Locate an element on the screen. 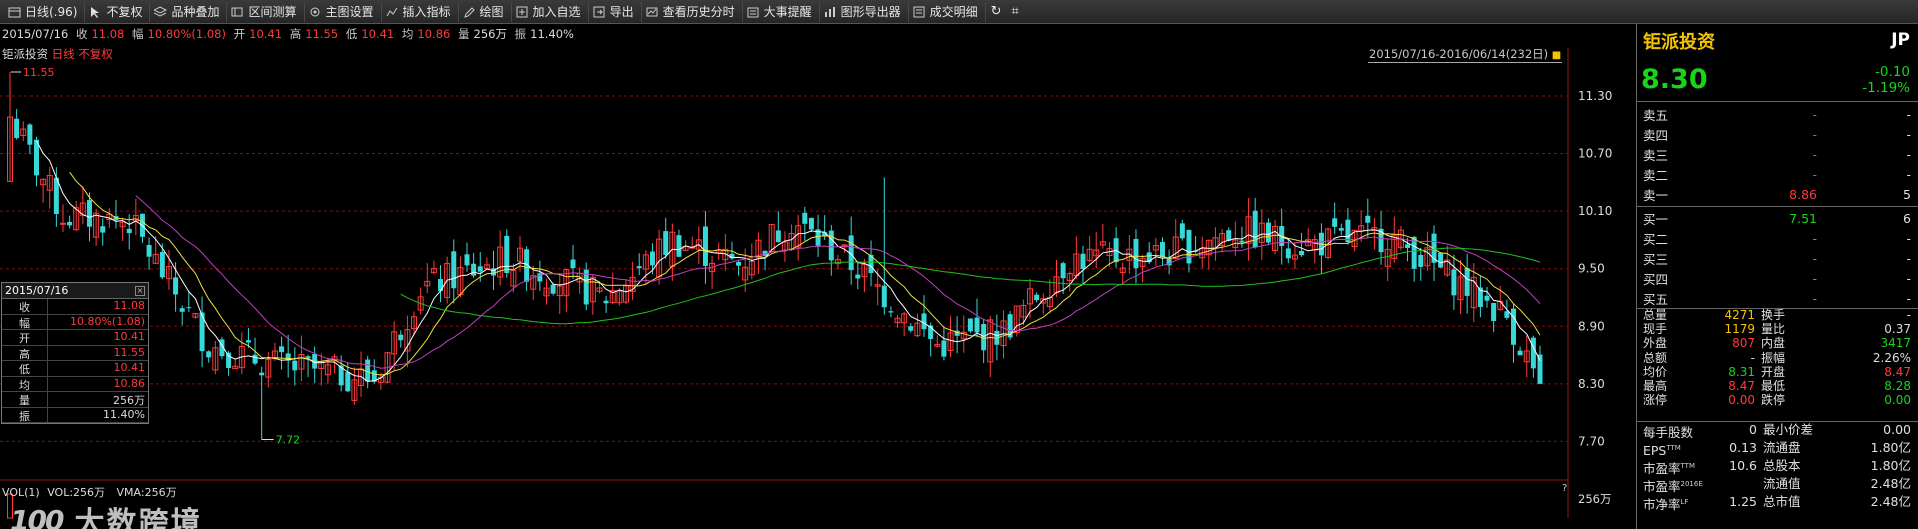  stat-label: 换手 is located at coordinates (1773, 315).